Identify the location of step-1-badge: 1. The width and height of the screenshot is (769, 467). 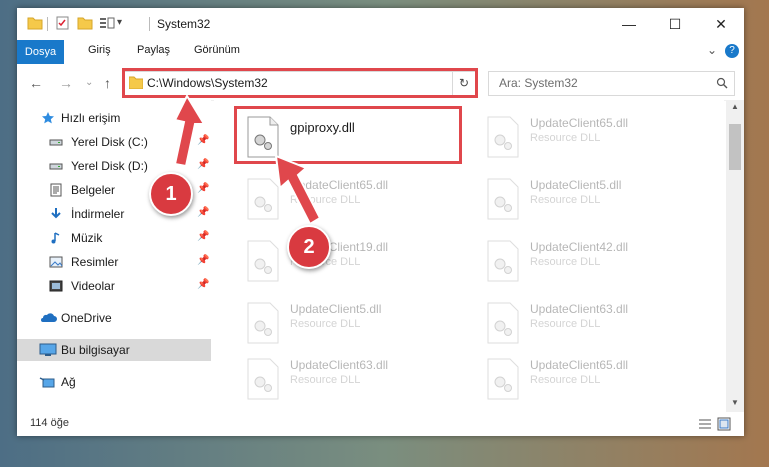
(171, 194).